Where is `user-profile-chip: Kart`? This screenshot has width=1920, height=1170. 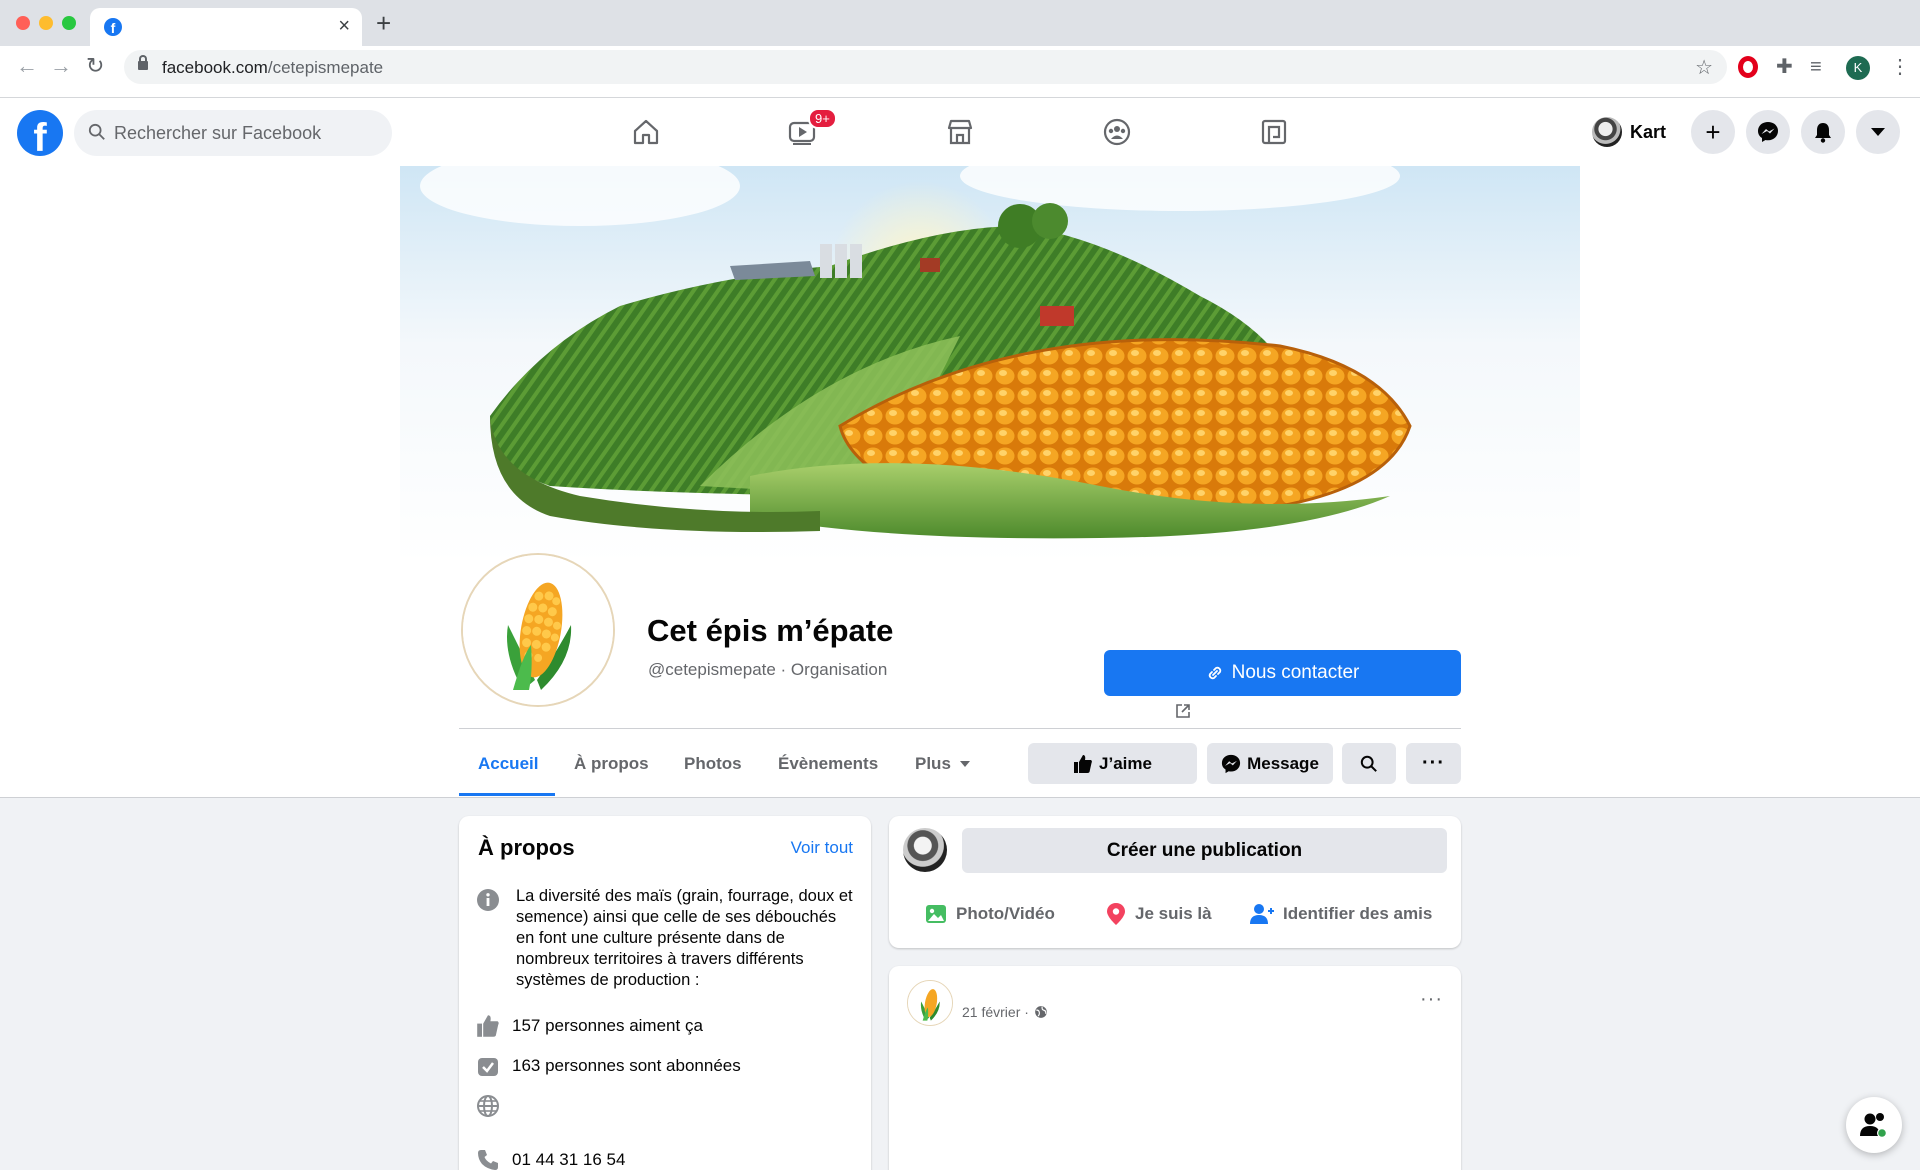 user-profile-chip: Kart is located at coordinates (1629, 132).